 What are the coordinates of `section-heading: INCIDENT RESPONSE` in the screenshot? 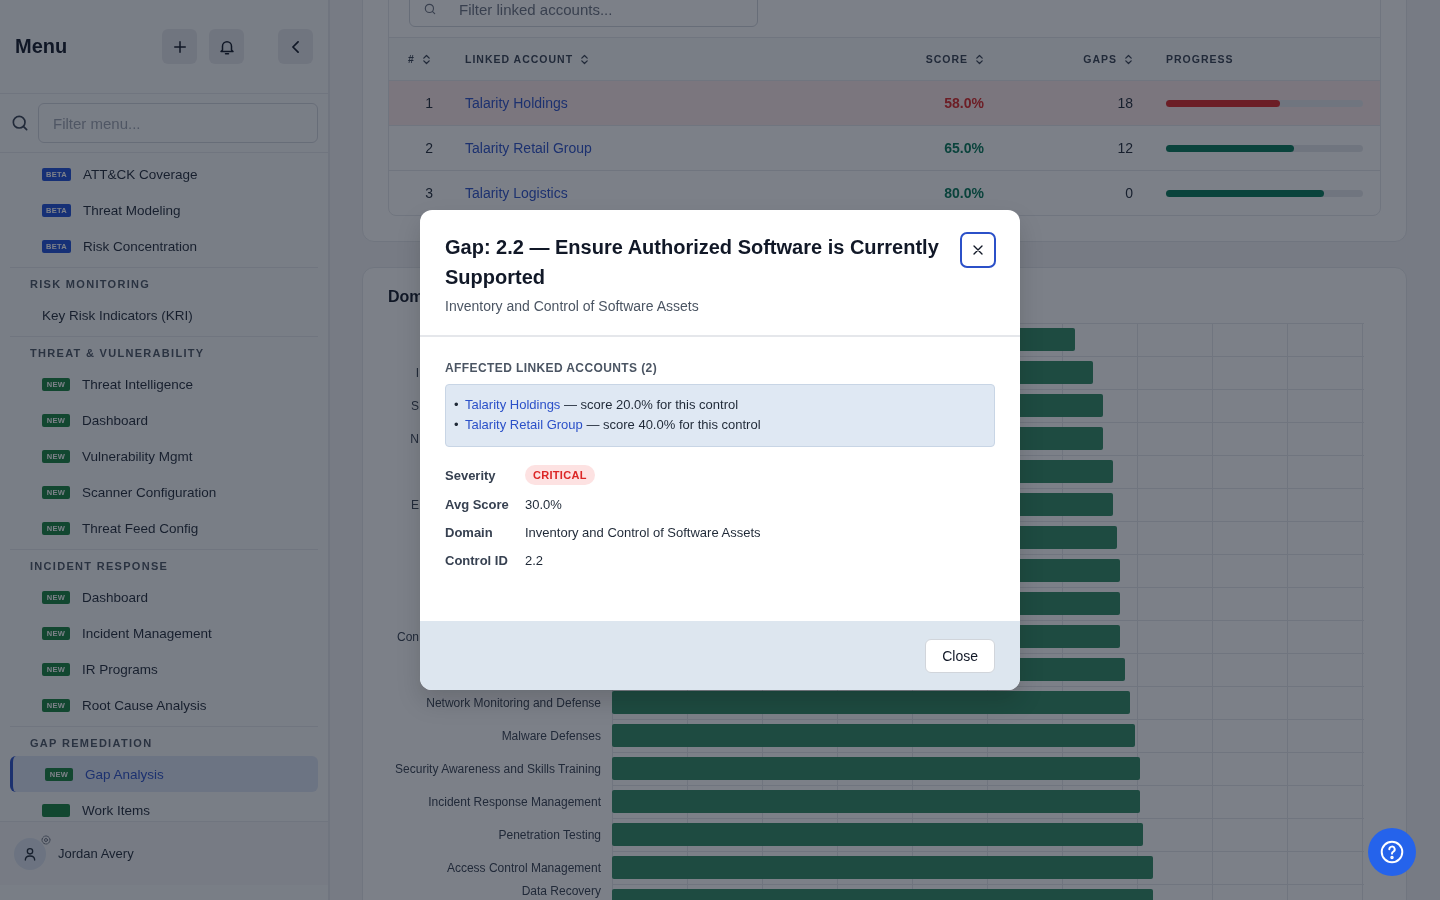 It's located at (99, 566).